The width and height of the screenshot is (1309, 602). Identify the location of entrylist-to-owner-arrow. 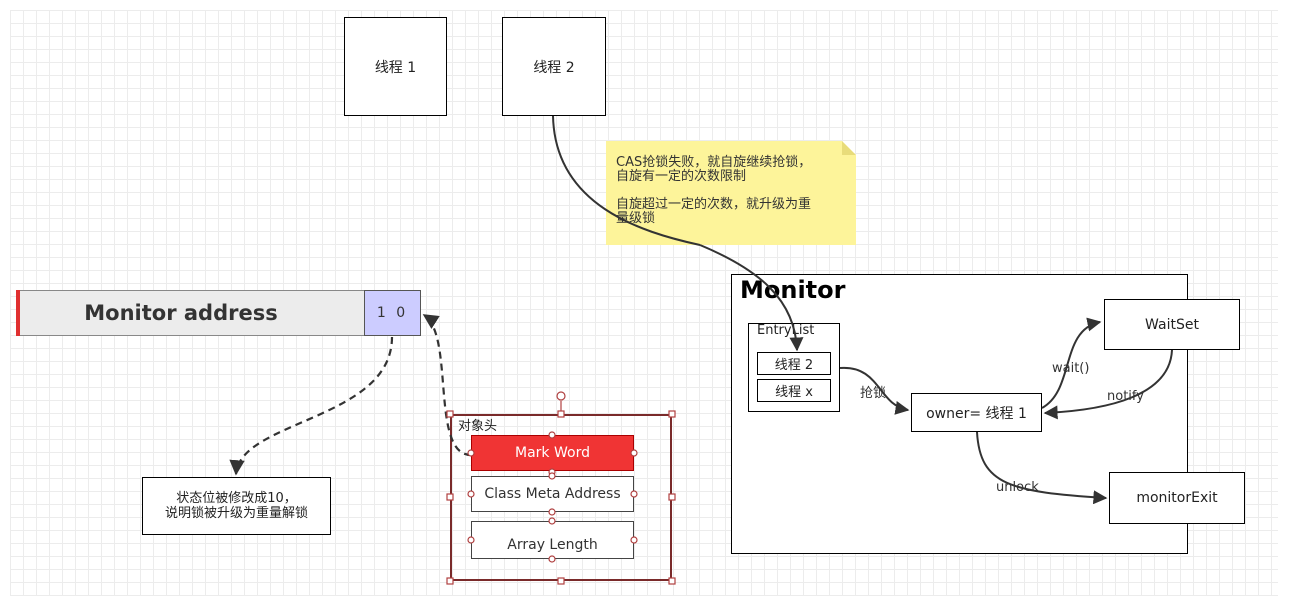
(874, 390).